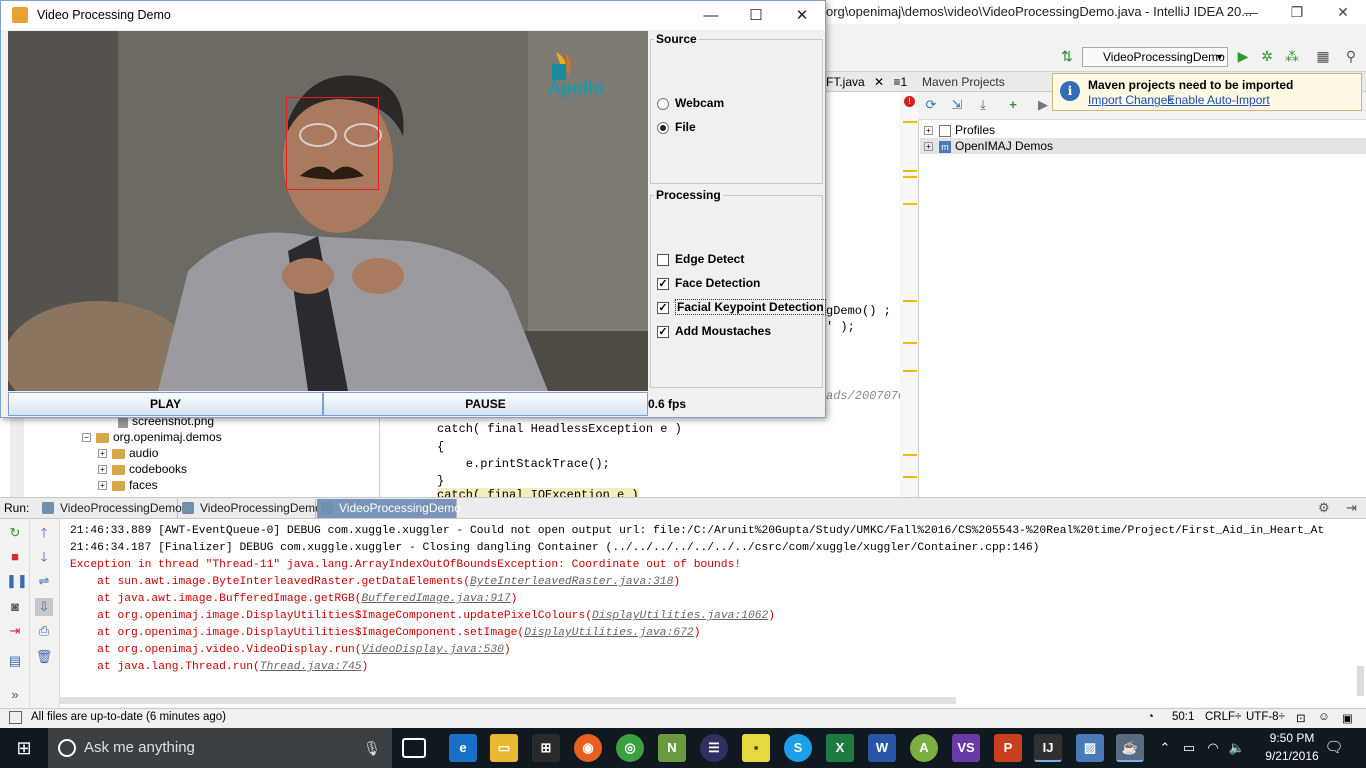  I want to click on error-icon: !, so click(909, 101).